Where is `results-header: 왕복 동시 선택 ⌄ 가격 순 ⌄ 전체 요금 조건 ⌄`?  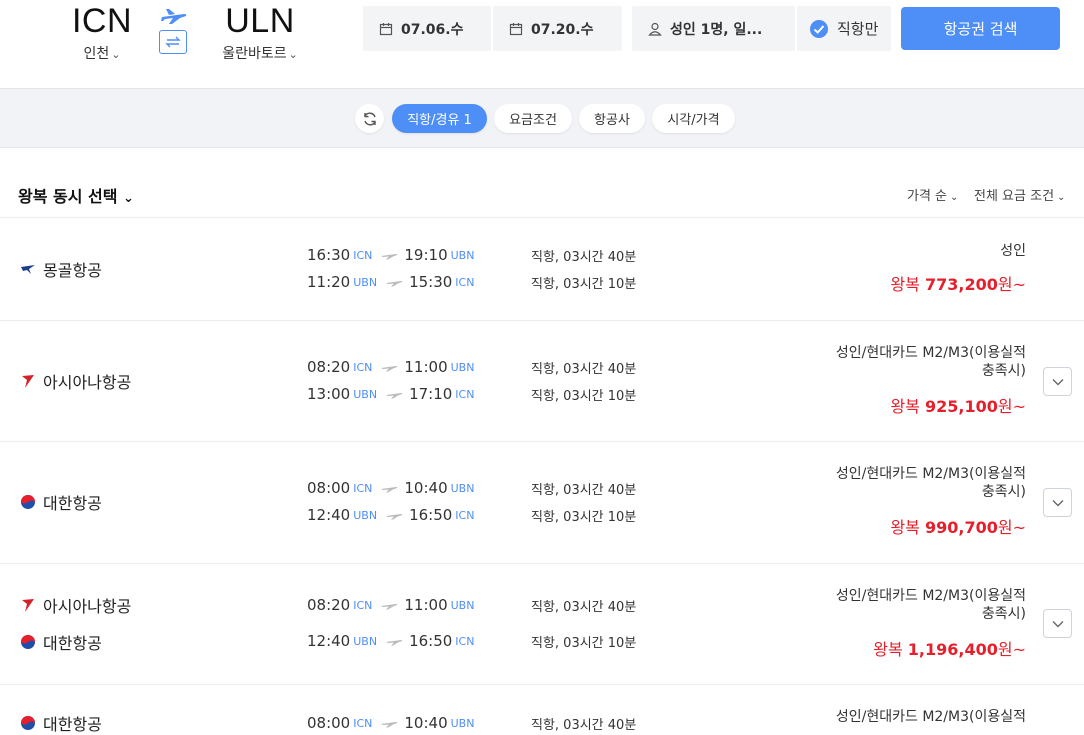
results-header: 왕복 동시 선택 ⌄ 가격 순 ⌄ 전체 요금 조건 ⌄ is located at coordinates (542, 194).